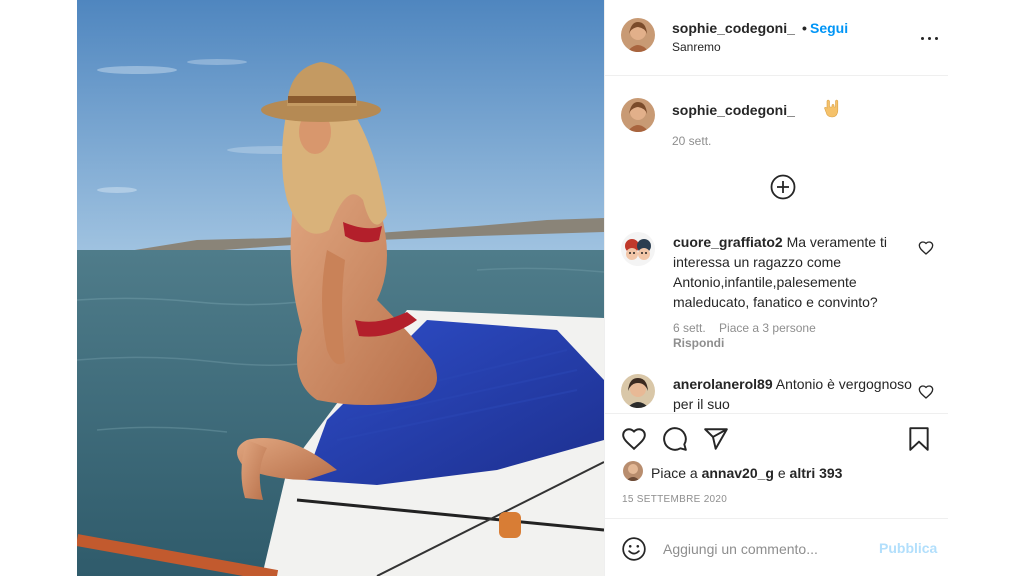 The image size is (1024, 576). Describe the element at coordinates (696, 47) in the screenshot. I see `post-location: Sanremo` at that location.